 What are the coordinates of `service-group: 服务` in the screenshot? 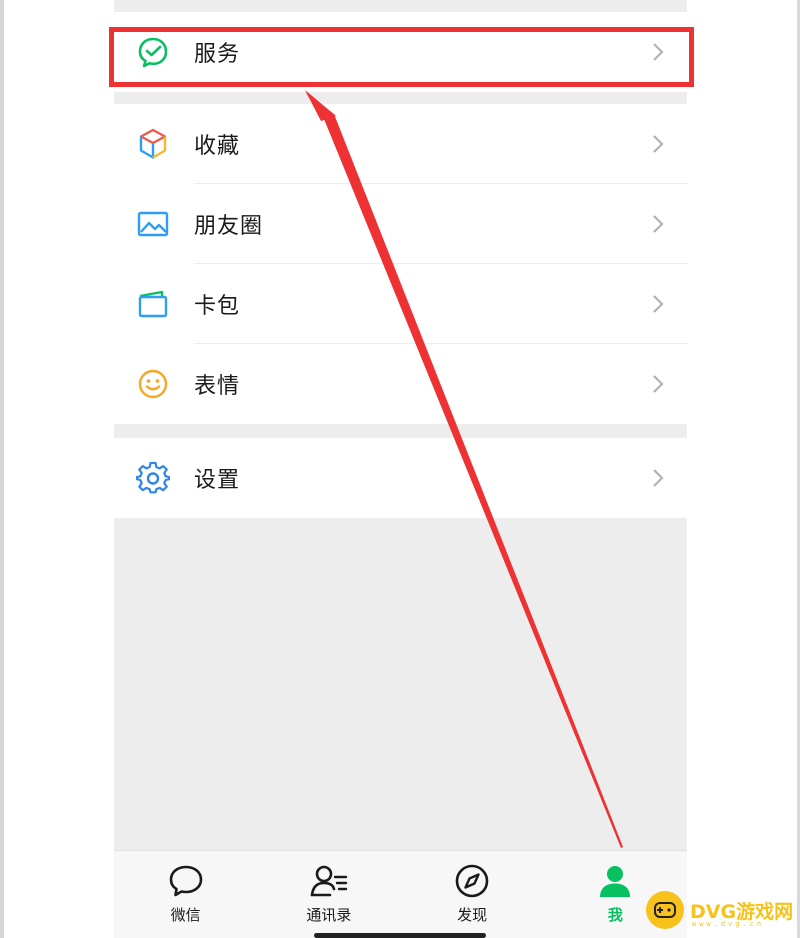 It's located at (400, 52).